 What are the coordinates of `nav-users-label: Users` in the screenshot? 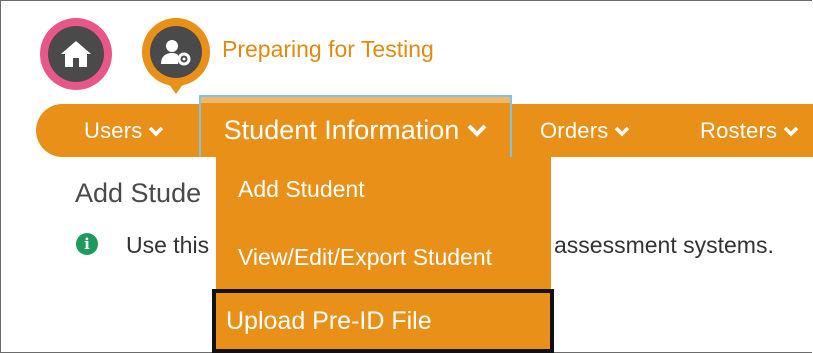 It's located at (113, 130).